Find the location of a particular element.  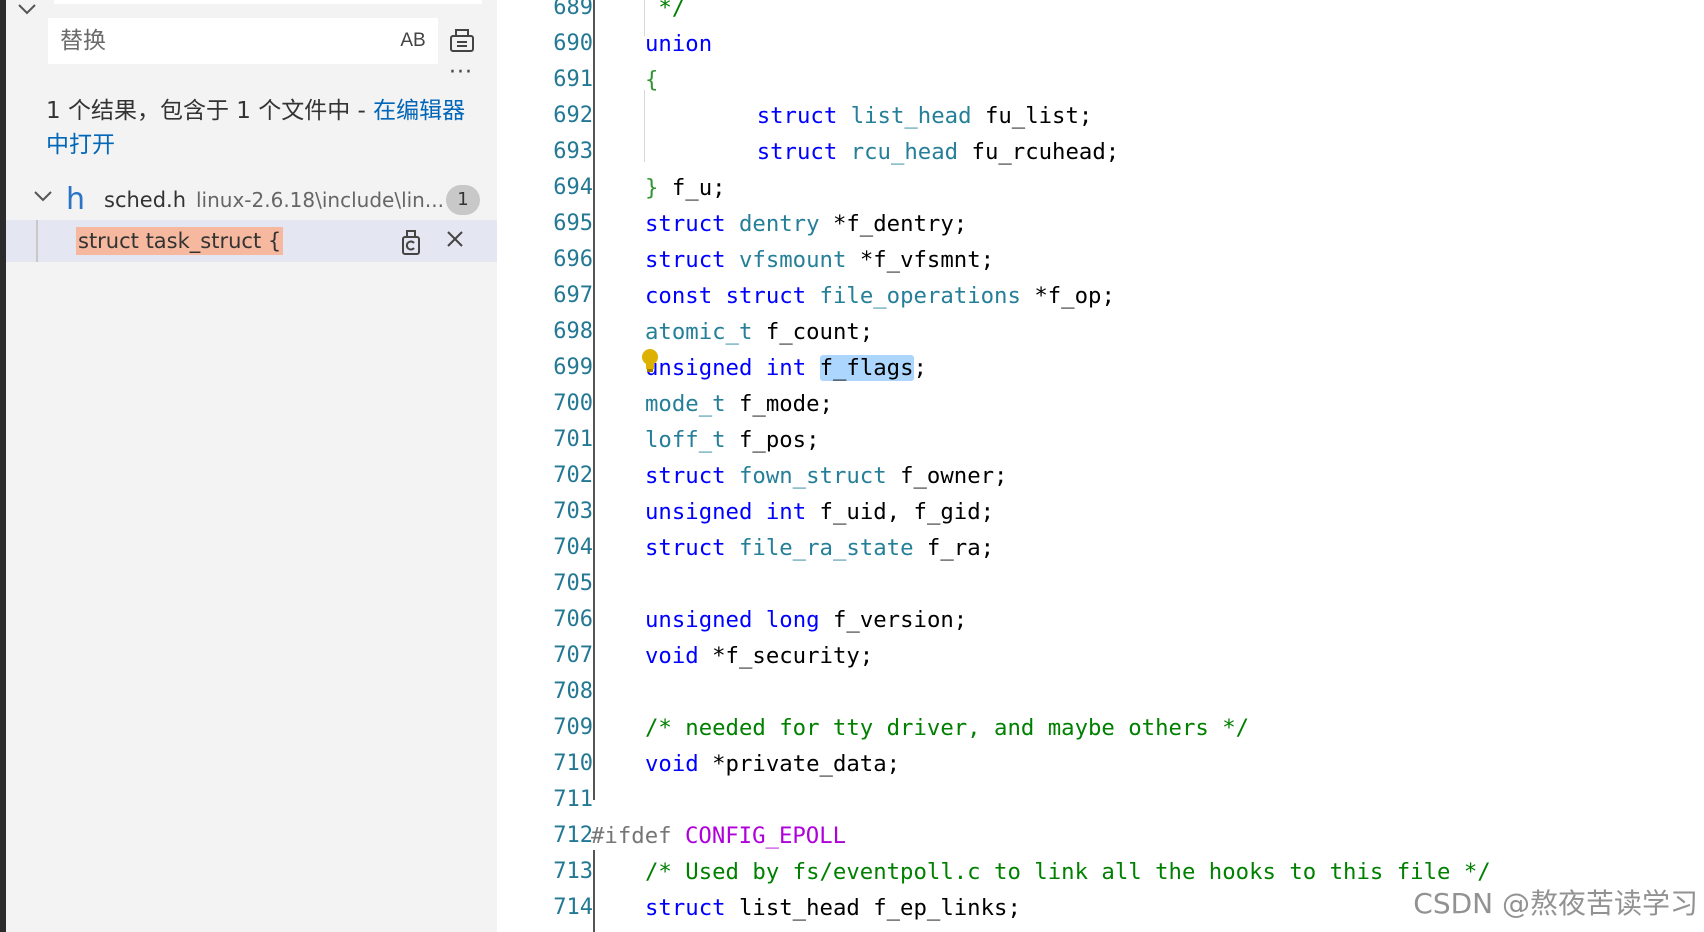

code-line: 710 void *private_data; is located at coordinates (1100, 764).